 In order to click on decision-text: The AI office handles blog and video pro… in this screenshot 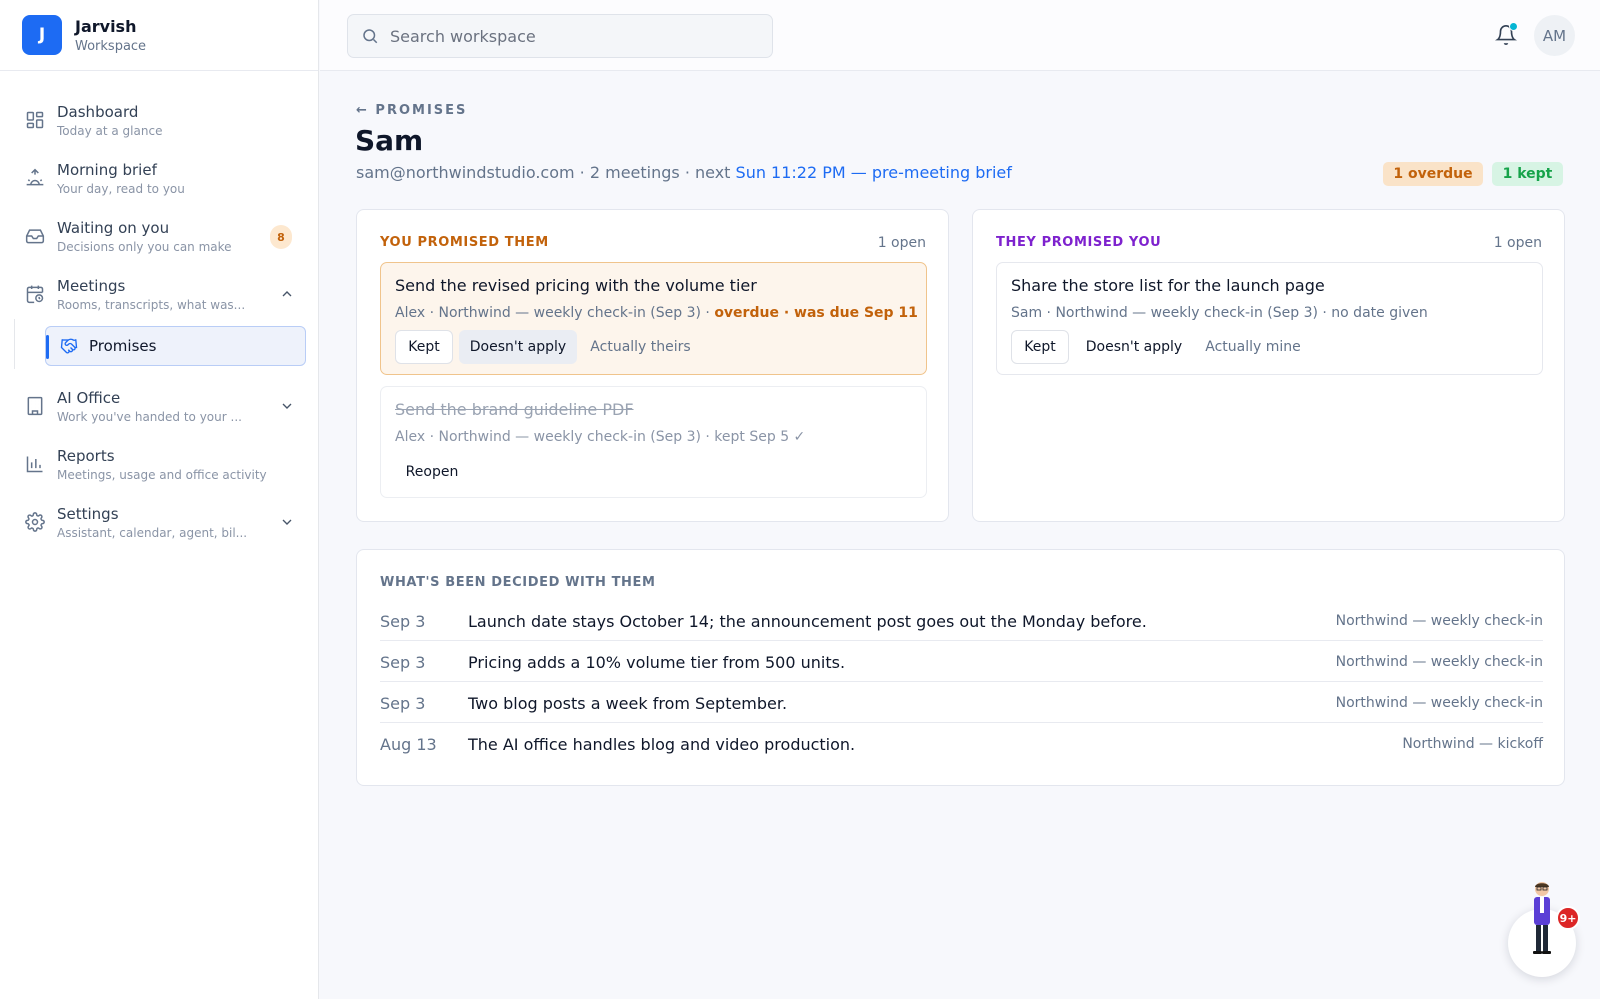, I will do `click(662, 744)`.